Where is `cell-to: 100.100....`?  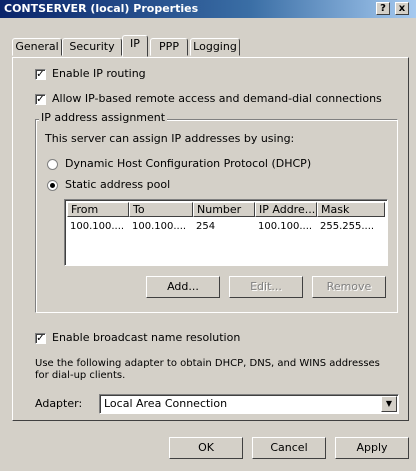 cell-to: 100.100.... is located at coordinates (159, 226).